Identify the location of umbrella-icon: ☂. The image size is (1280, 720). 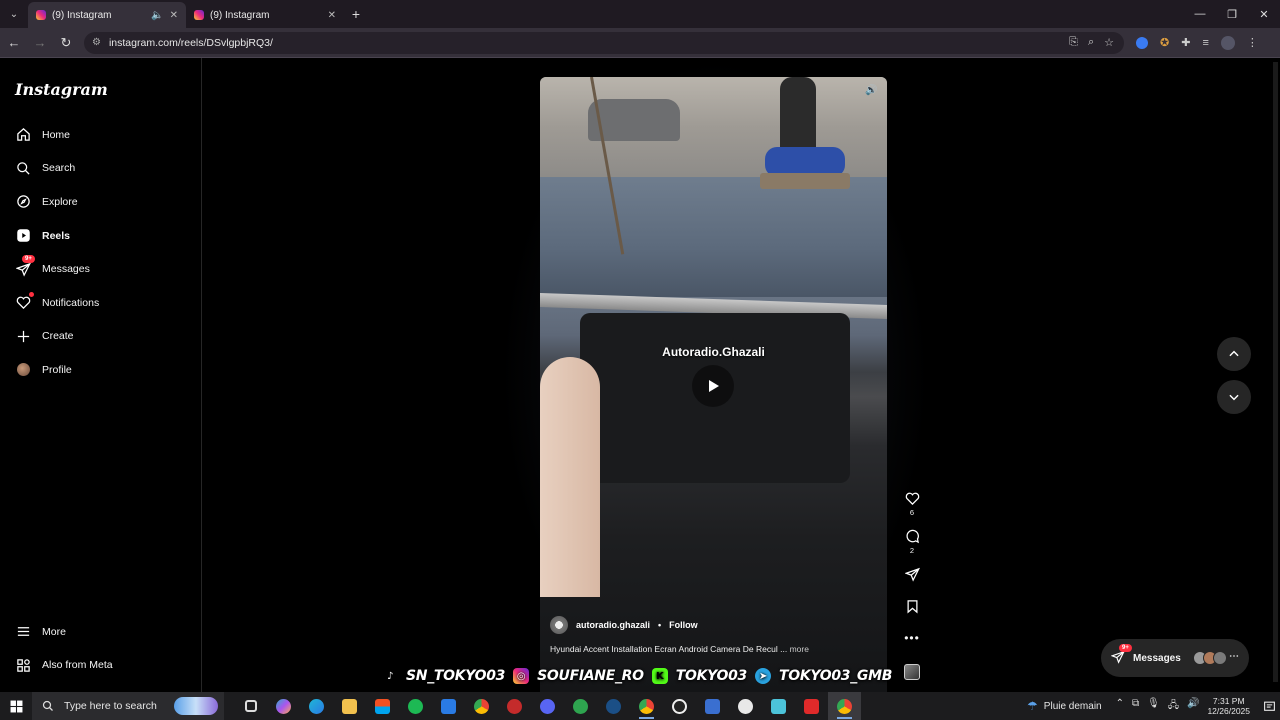
(1032, 706).